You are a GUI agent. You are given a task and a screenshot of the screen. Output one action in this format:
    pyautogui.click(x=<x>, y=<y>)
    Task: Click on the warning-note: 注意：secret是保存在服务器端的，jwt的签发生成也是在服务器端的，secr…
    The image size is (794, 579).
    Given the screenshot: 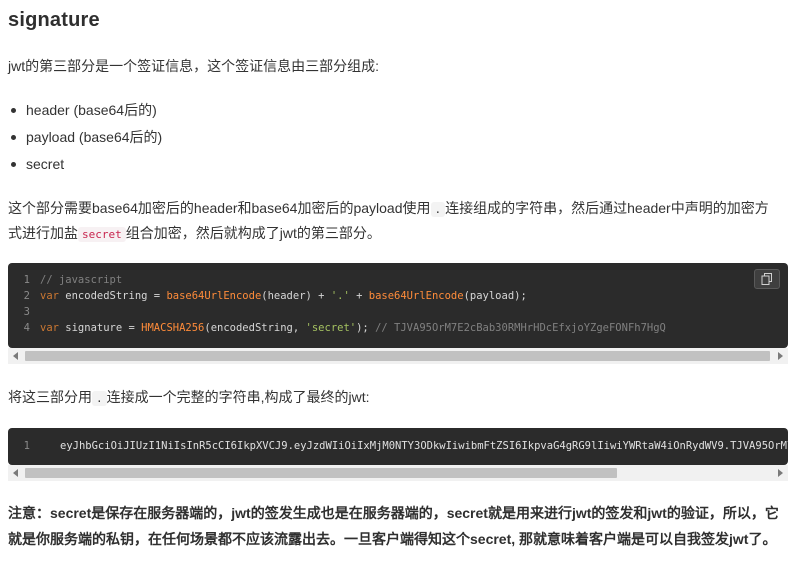 What is the action you would take?
    pyautogui.click(x=393, y=526)
    